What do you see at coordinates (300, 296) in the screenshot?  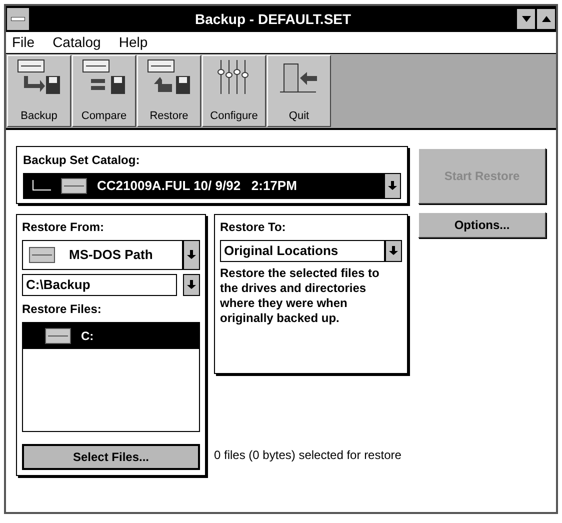 I see `restore-description: Restore the selected files to the drives and directories where they were when originally backed up.` at bounding box center [300, 296].